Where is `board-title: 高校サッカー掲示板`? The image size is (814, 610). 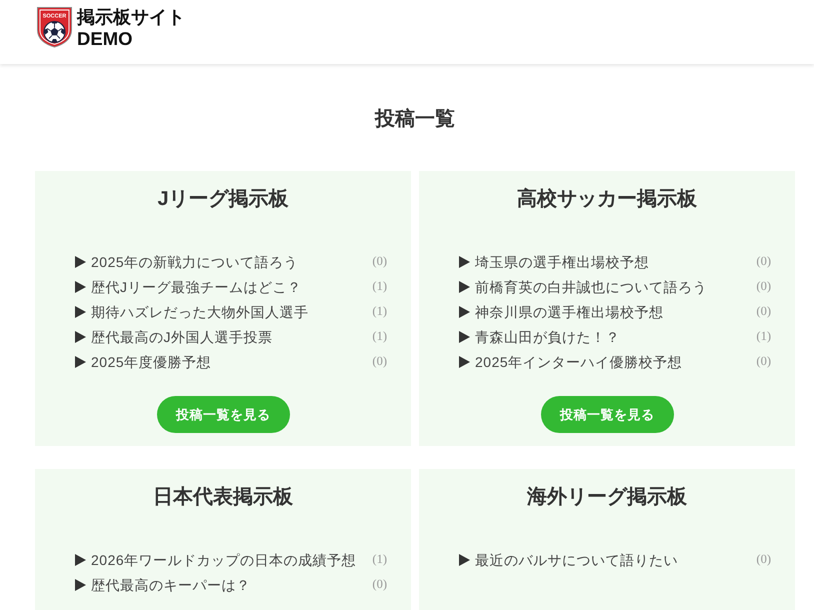
board-title: 高校サッカー掲示板 is located at coordinates (607, 199).